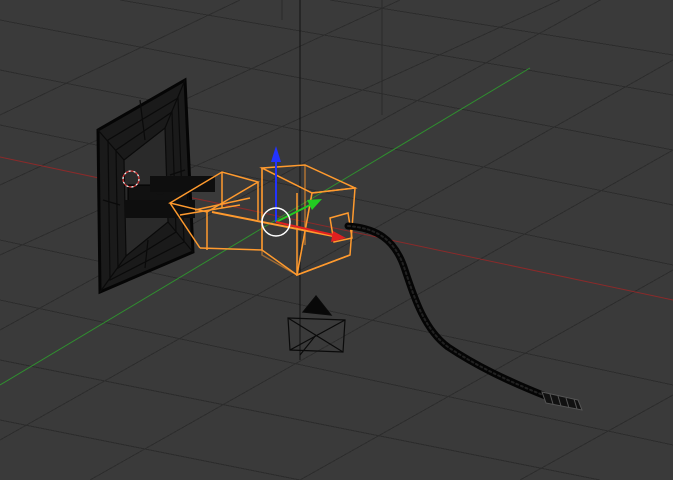 The height and width of the screenshot is (480, 673). What do you see at coordinates (316, 325) in the screenshot?
I see `camera-object` at bounding box center [316, 325].